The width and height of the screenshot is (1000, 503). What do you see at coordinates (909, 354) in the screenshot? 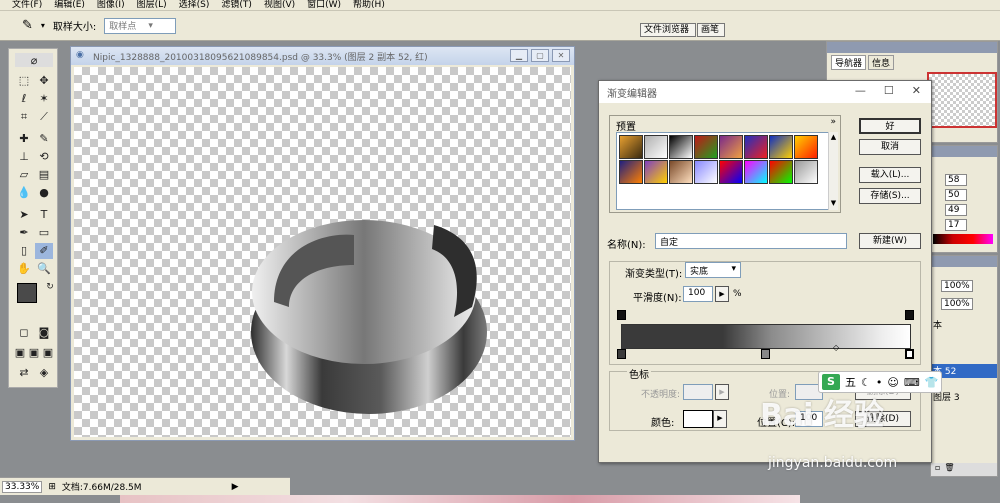
I see `color-stop-3-selected` at bounding box center [909, 354].